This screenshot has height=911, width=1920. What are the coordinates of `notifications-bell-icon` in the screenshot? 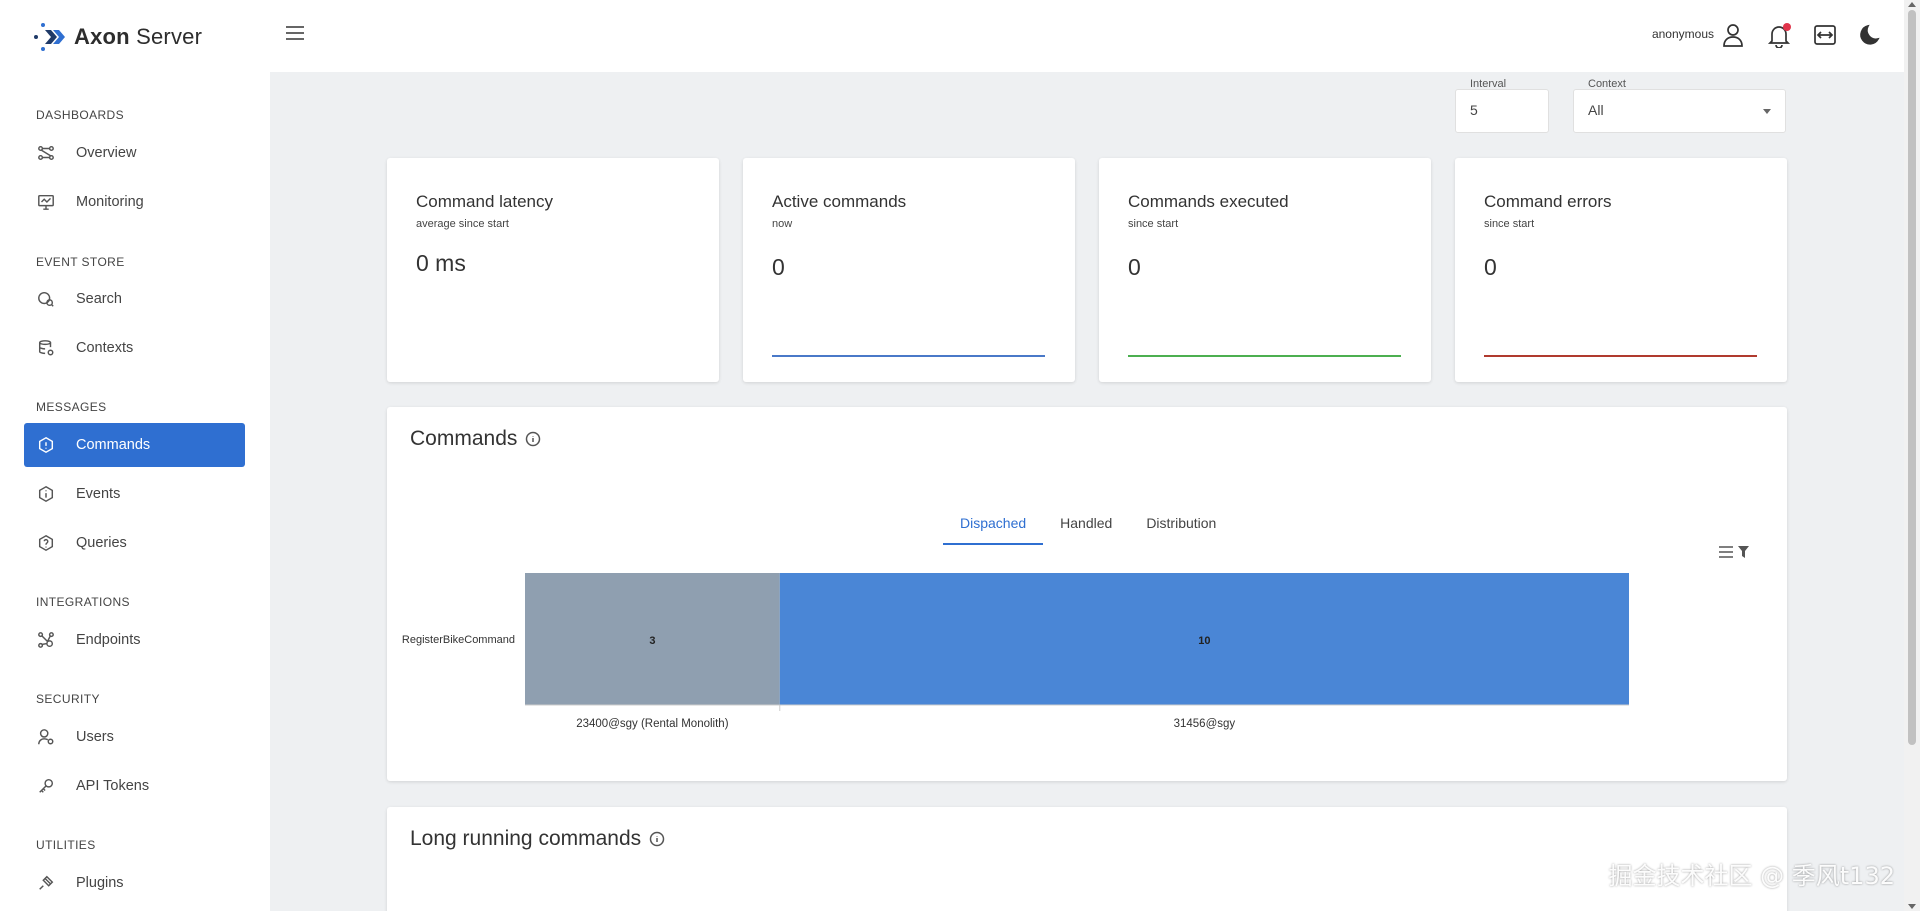 It's located at (1779, 35).